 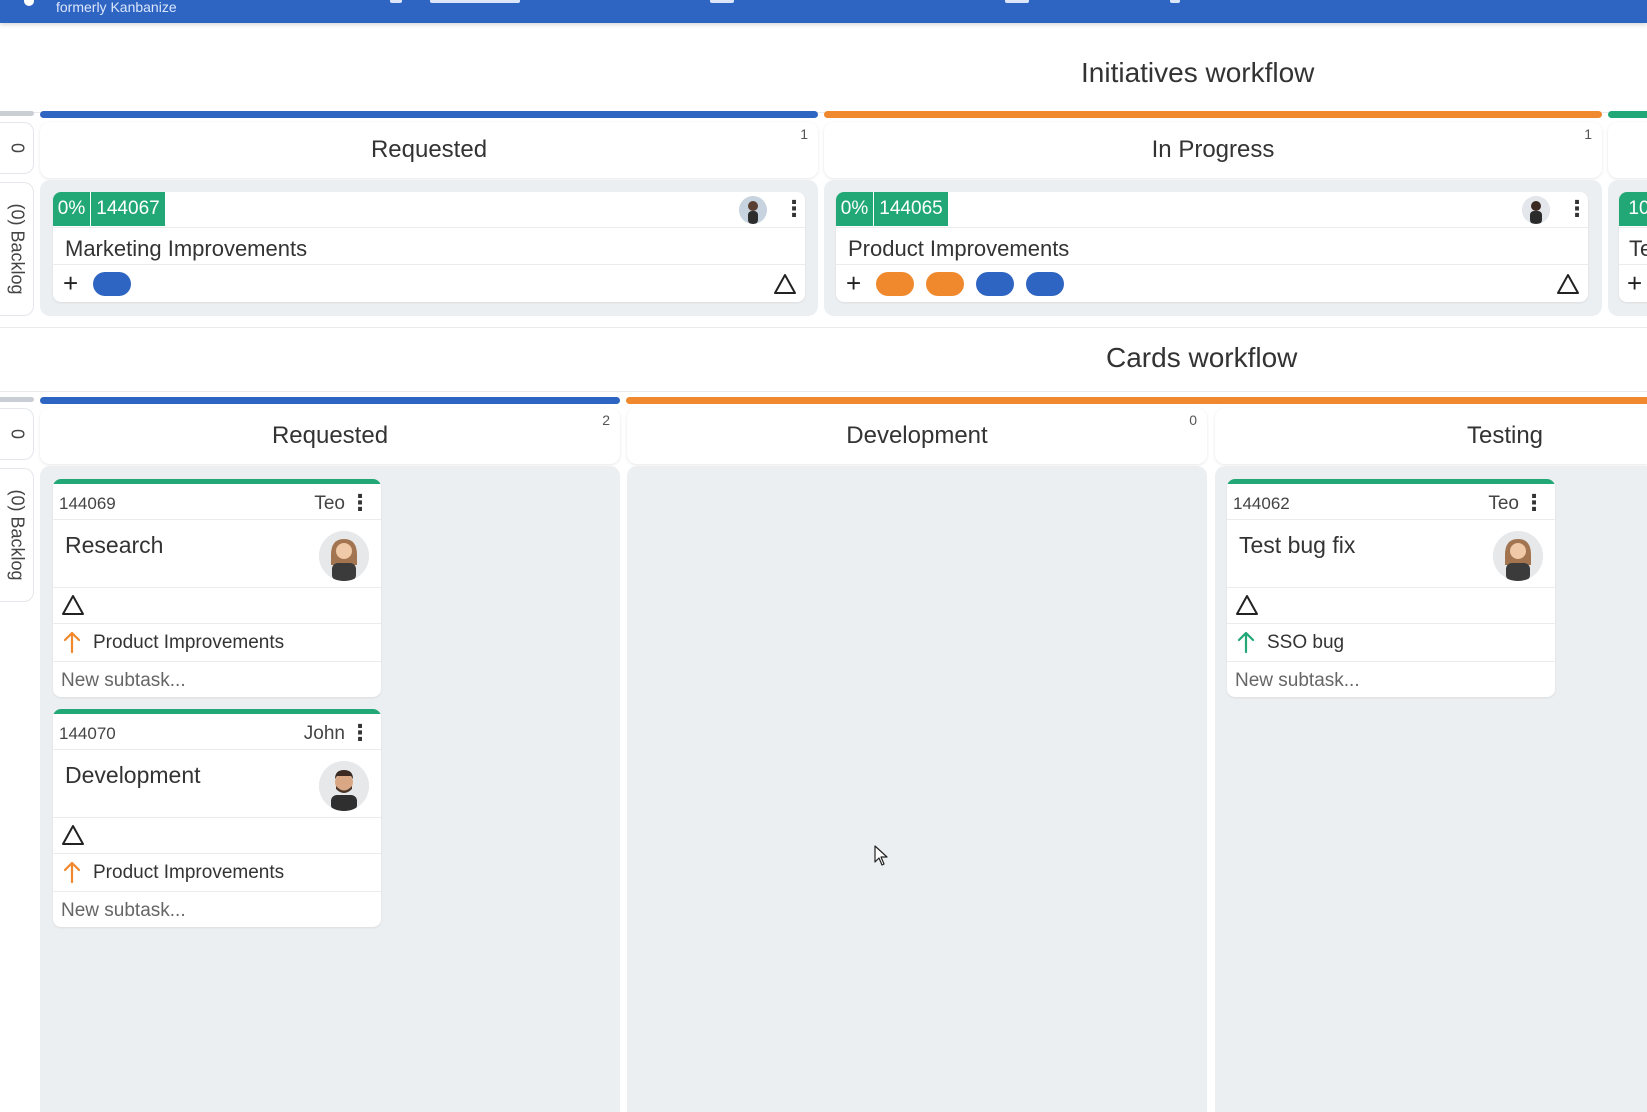 What do you see at coordinates (87, 504) in the screenshot?
I see `card-id: 144069` at bounding box center [87, 504].